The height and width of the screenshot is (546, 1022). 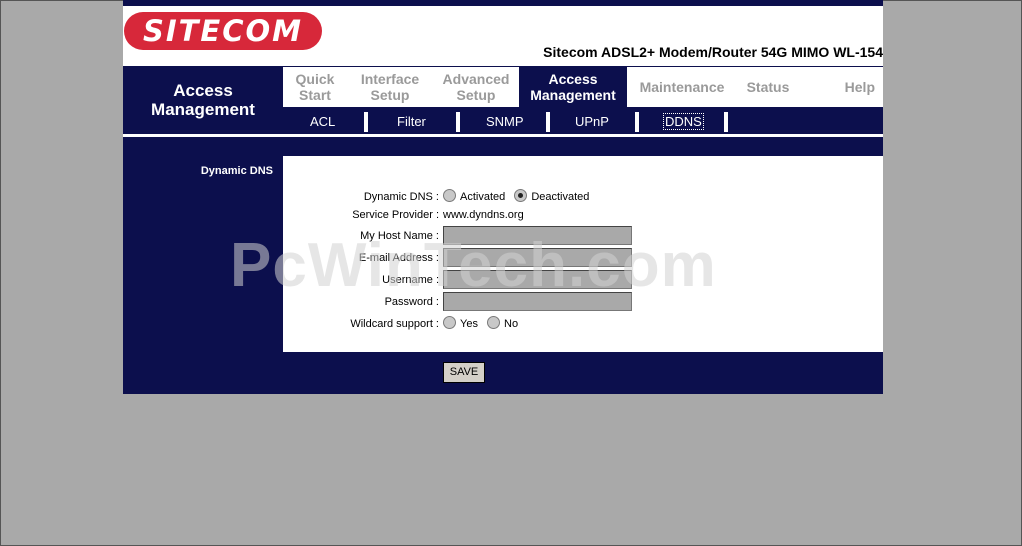 I want to click on subnav-acl: ACL, so click(x=322, y=121).